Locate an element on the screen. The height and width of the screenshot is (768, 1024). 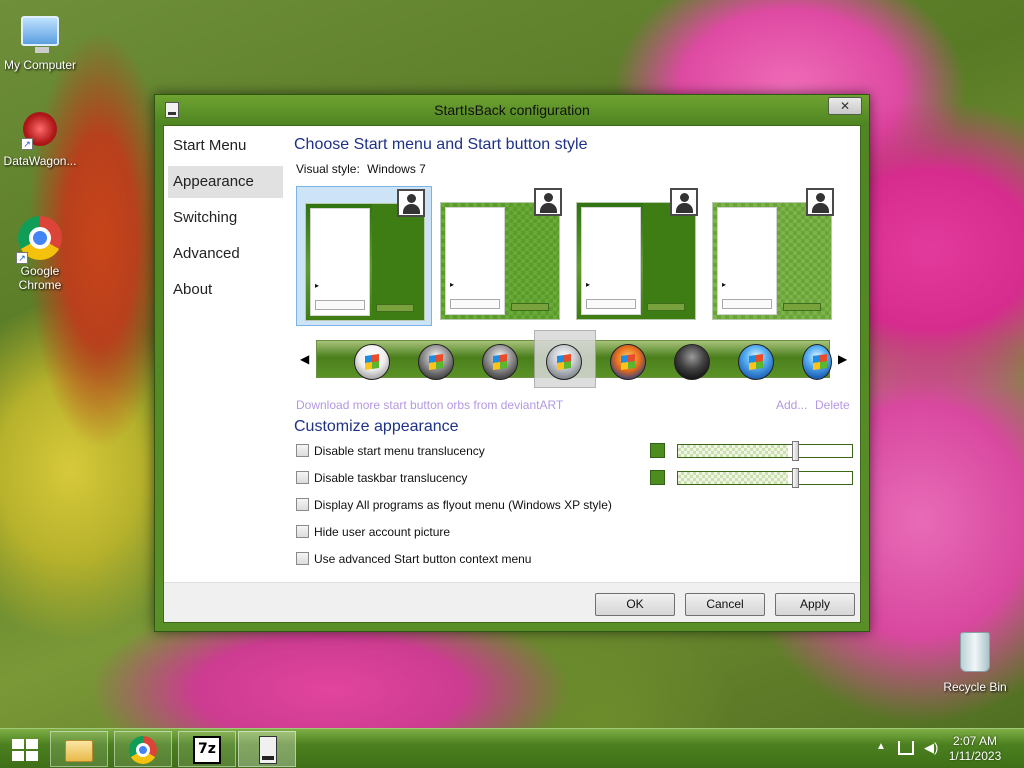
sidebar-item-switching: Switching is located at coordinates (225, 218).